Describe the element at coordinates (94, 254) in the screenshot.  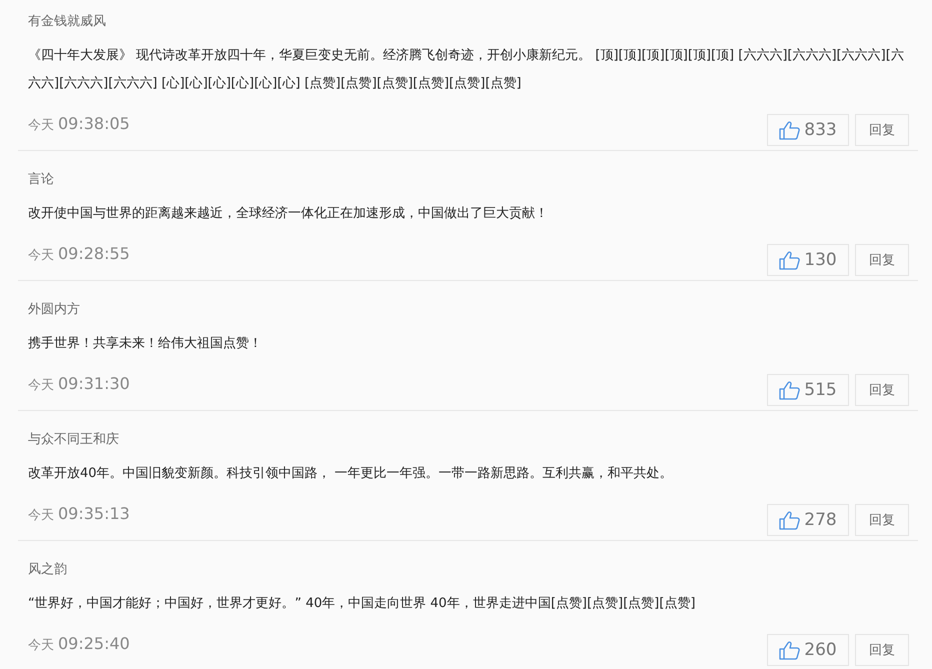
I see `timestamp: 09:28:55` at that location.